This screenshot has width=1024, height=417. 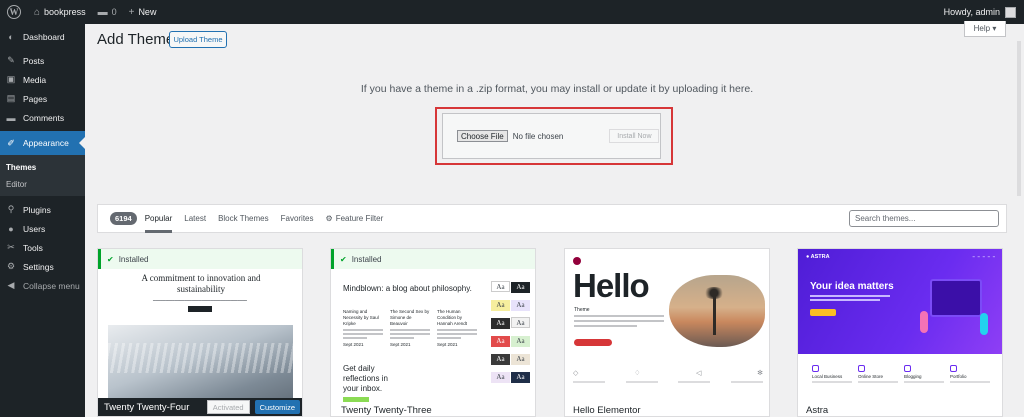 I want to click on collapse-menu-label: Collapse menu, so click(x=51, y=285).